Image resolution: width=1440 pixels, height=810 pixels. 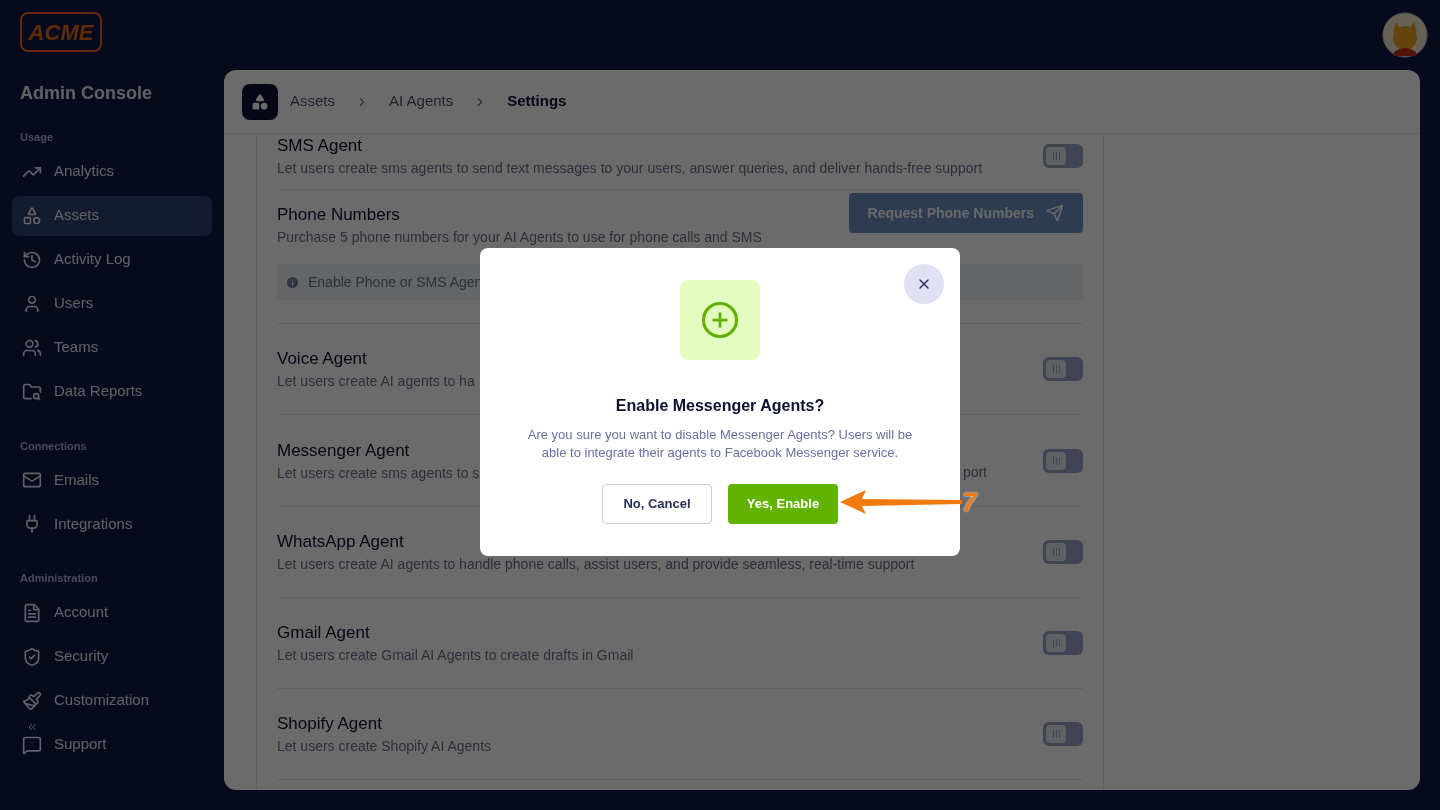 I want to click on setting-title: Shopify Agent, so click(x=330, y=724).